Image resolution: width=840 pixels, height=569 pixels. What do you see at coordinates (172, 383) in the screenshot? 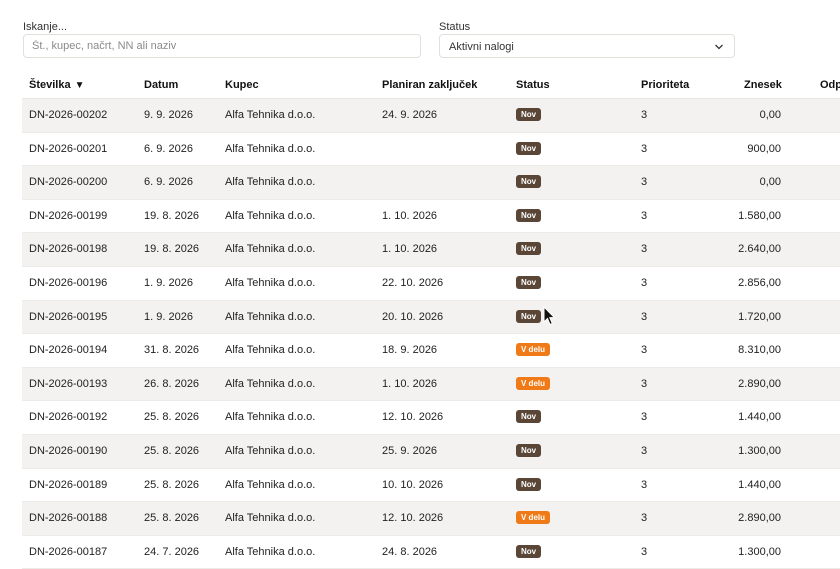
I see `cell-datum: 26. 8. 2026` at bounding box center [172, 383].